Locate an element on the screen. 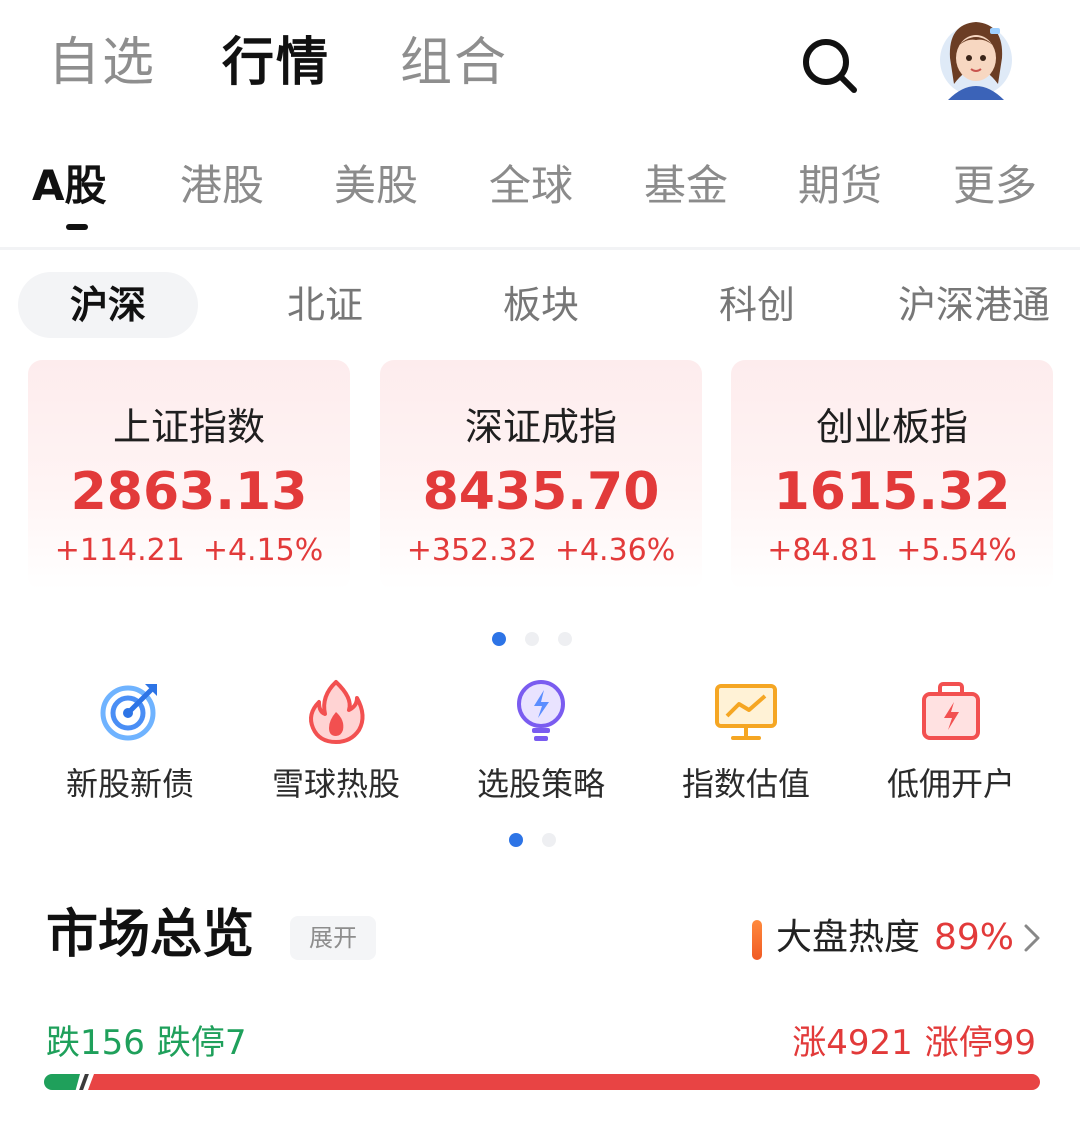 The height and width of the screenshot is (1146, 1080). fall-bar is located at coordinates (62, 1082).